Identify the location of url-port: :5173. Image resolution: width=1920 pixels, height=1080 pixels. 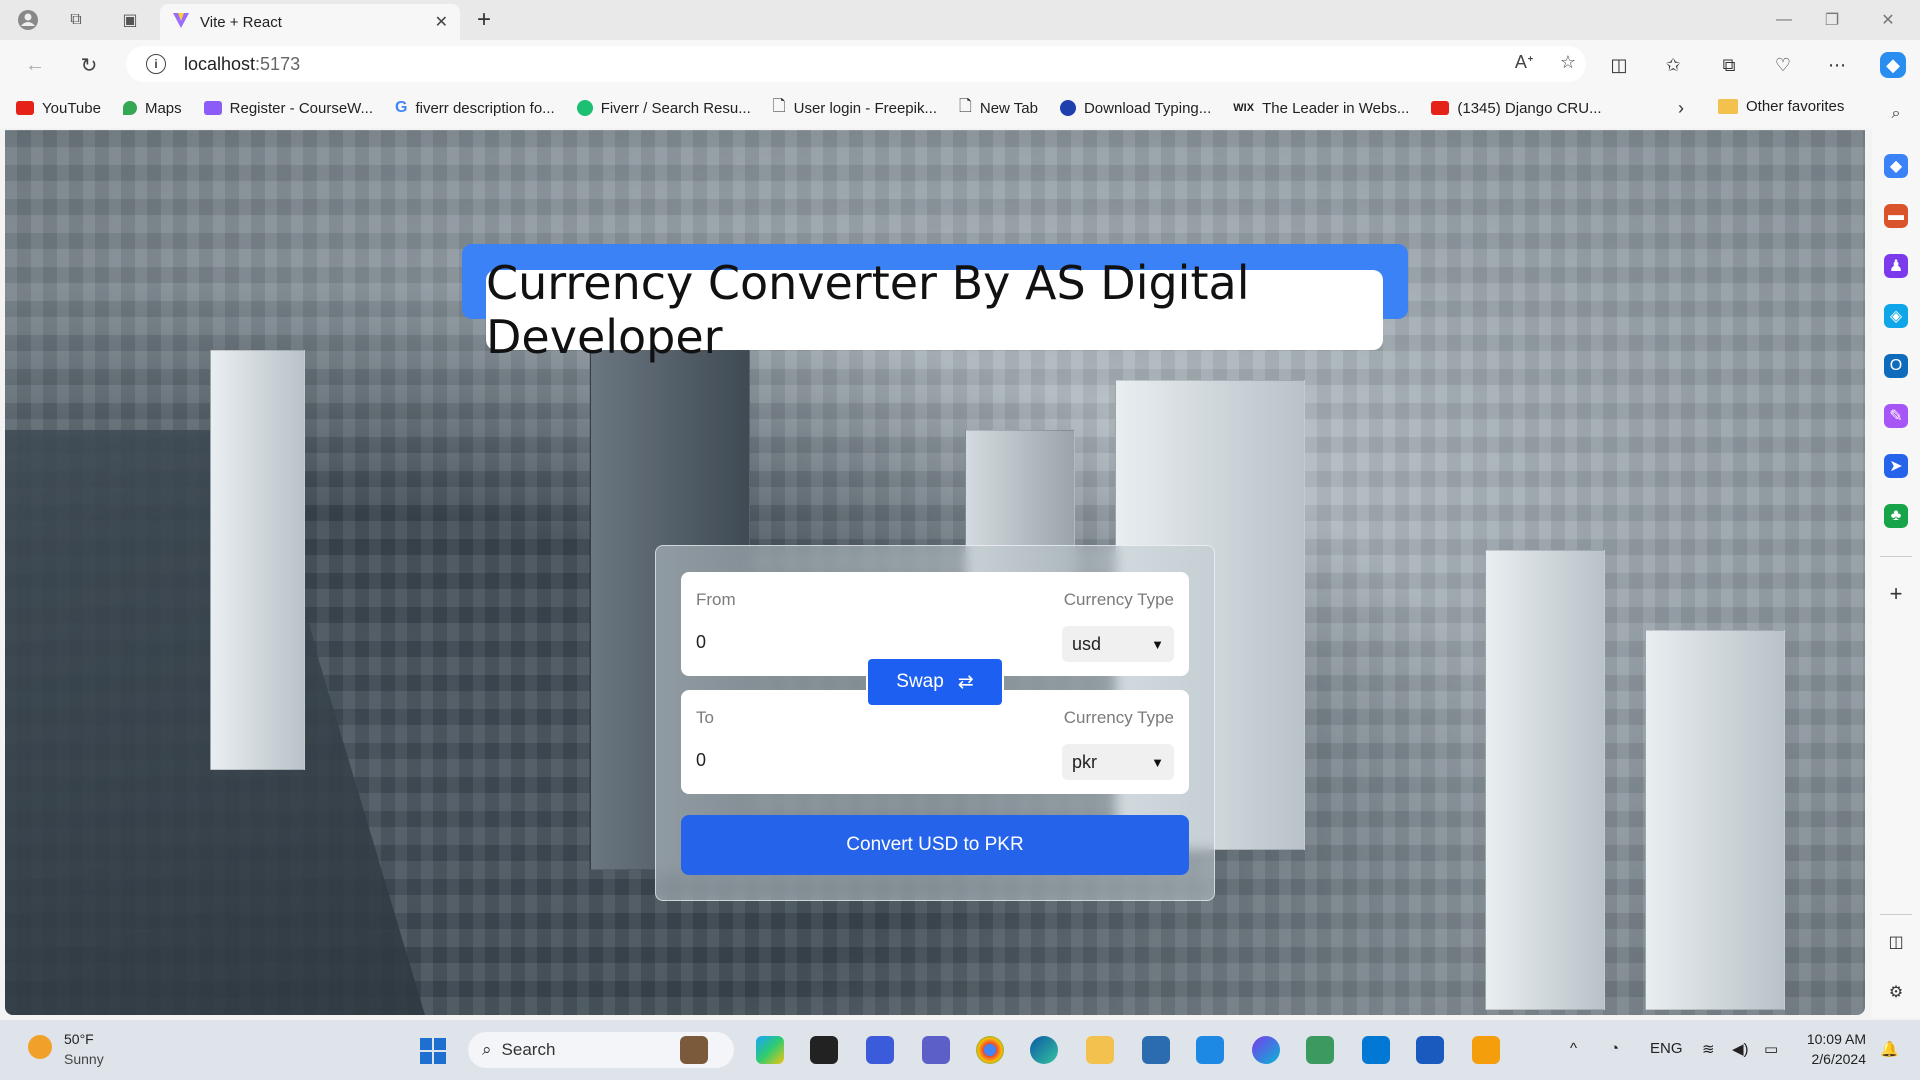
(278, 63).